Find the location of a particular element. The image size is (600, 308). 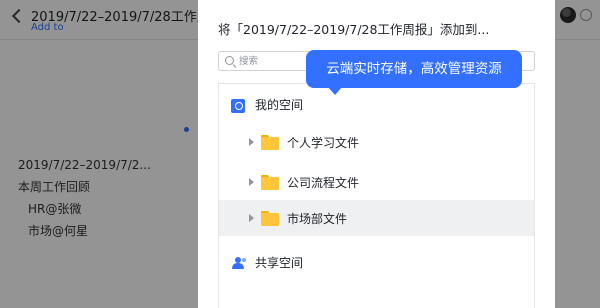

tree-item-shared-space: 共享空间 is located at coordinates (376, 262).